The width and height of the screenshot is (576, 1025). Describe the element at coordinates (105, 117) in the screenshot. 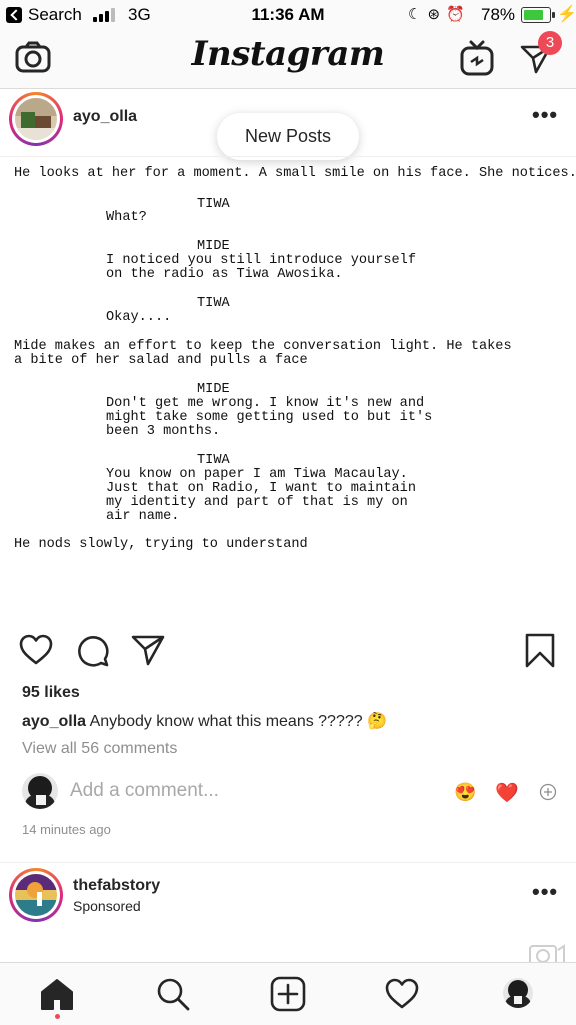

I see `post-username: ayo_olla` at that location.